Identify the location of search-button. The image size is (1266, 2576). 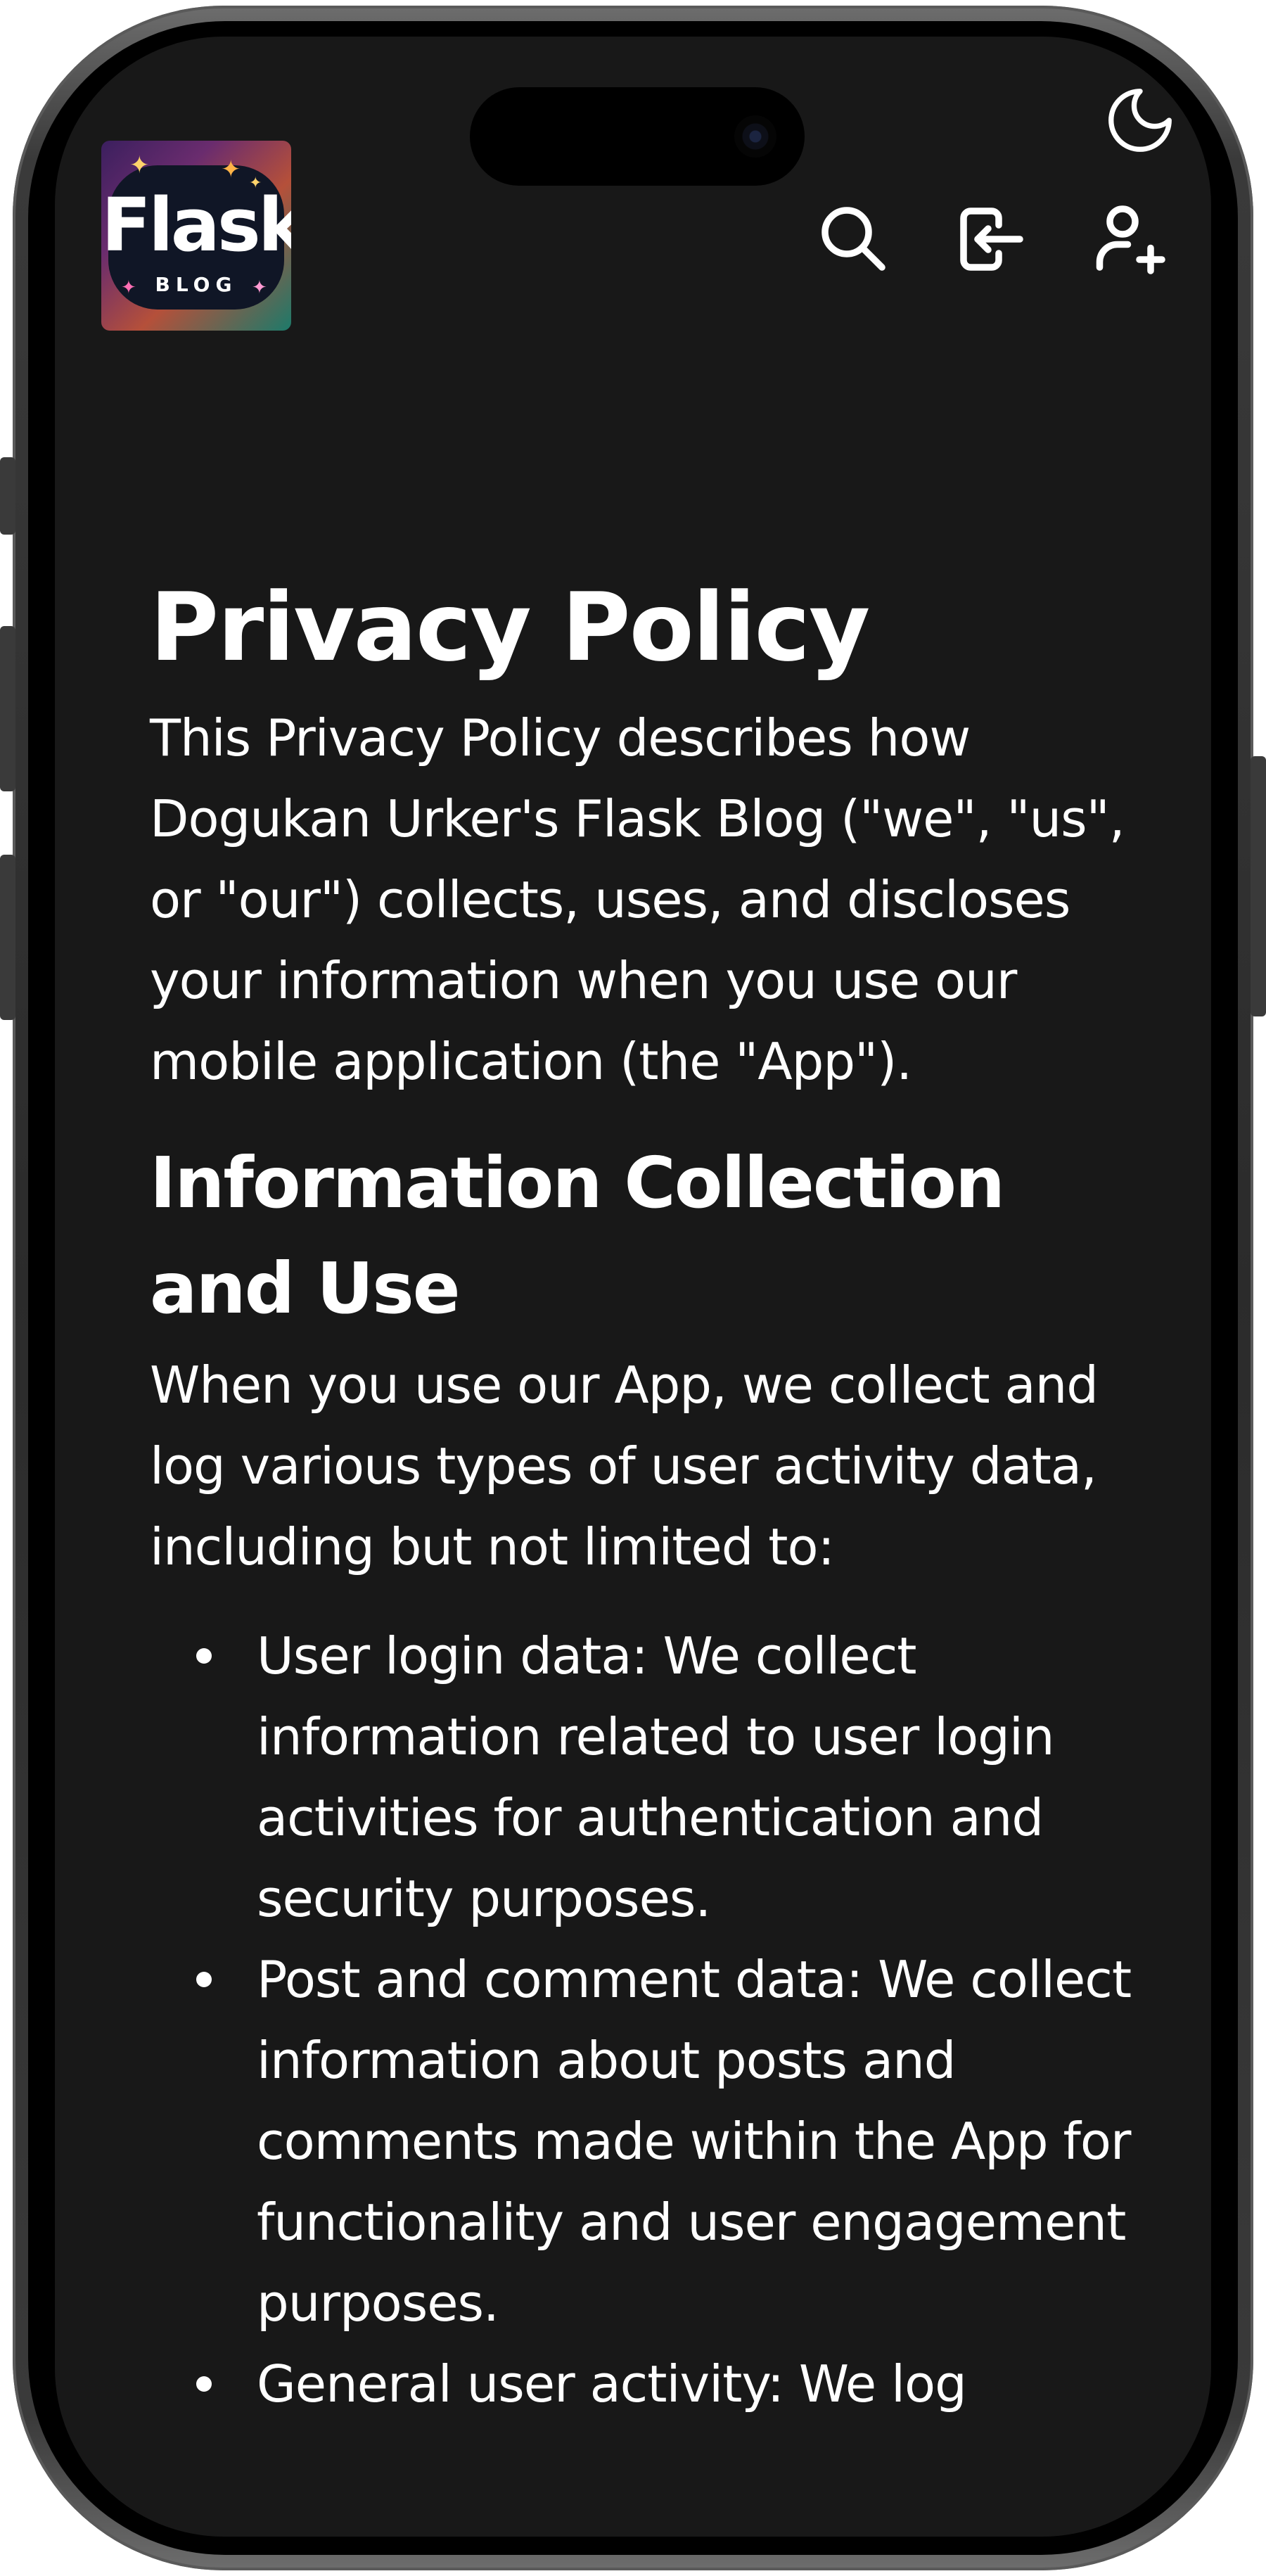
(854, 239).